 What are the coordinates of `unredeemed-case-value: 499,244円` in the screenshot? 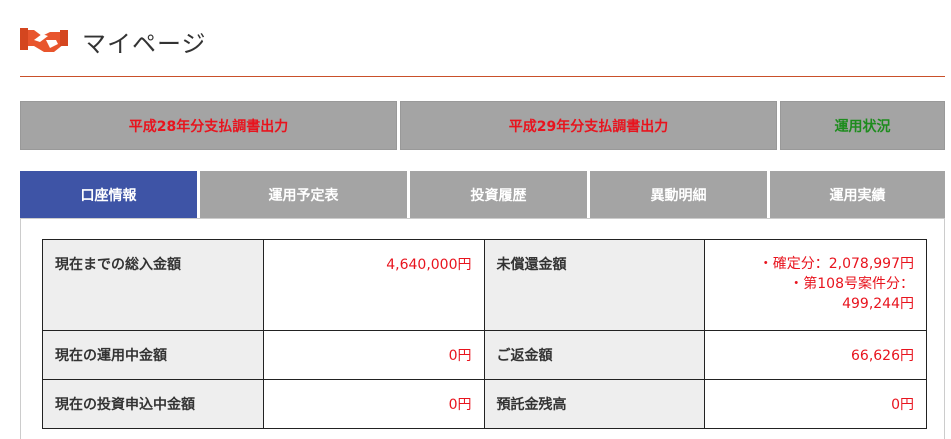 It's located at (878, 304).